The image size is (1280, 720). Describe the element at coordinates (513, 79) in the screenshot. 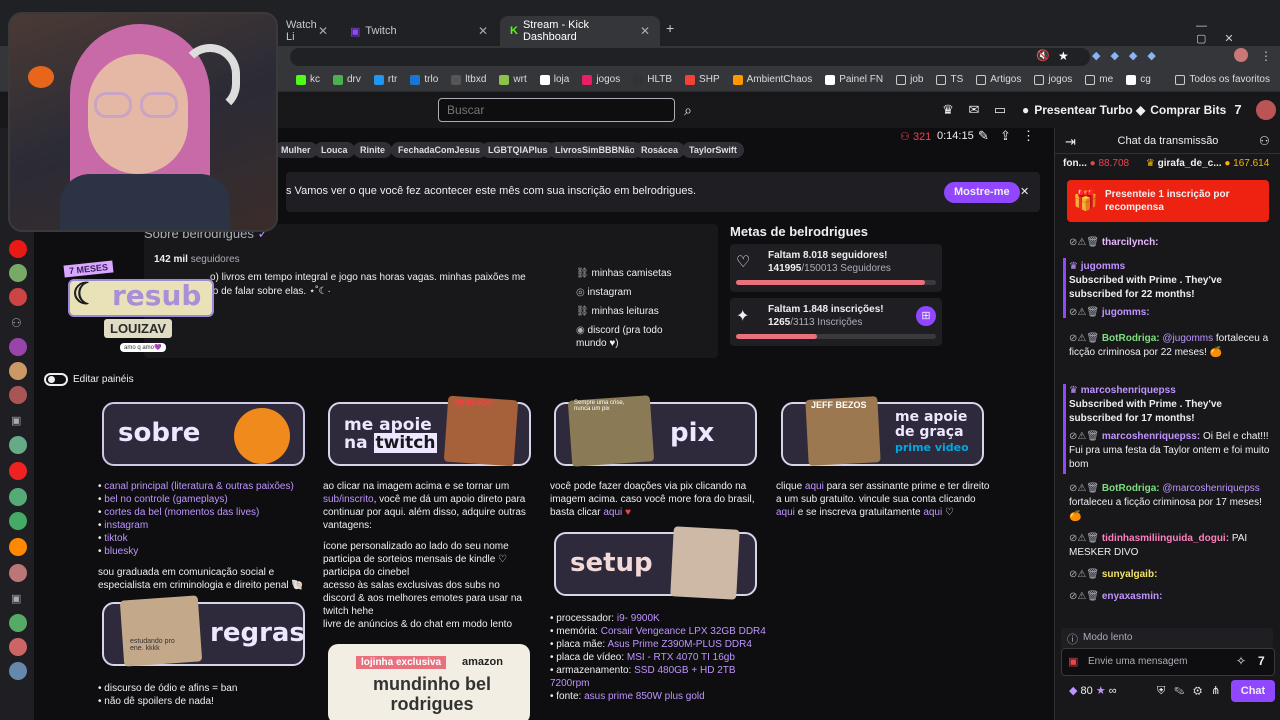

I see `bookmark-item: wrt` at that location.